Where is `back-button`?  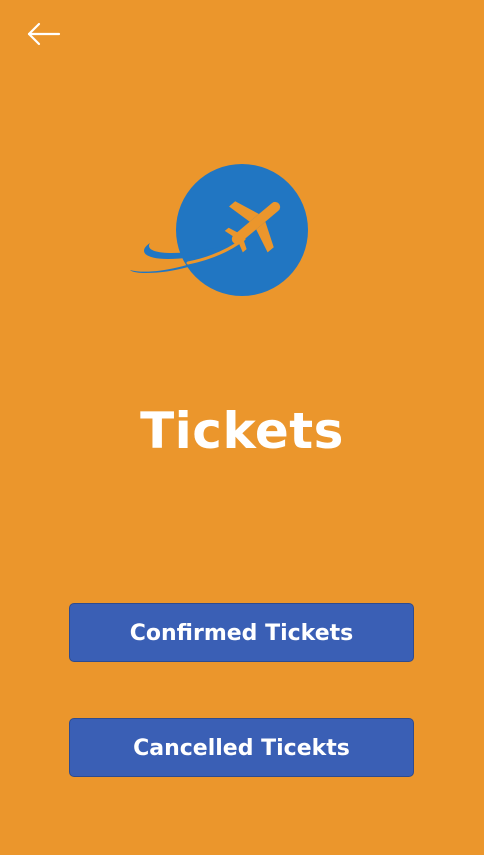 back-button is located at coordinates (44, 34).